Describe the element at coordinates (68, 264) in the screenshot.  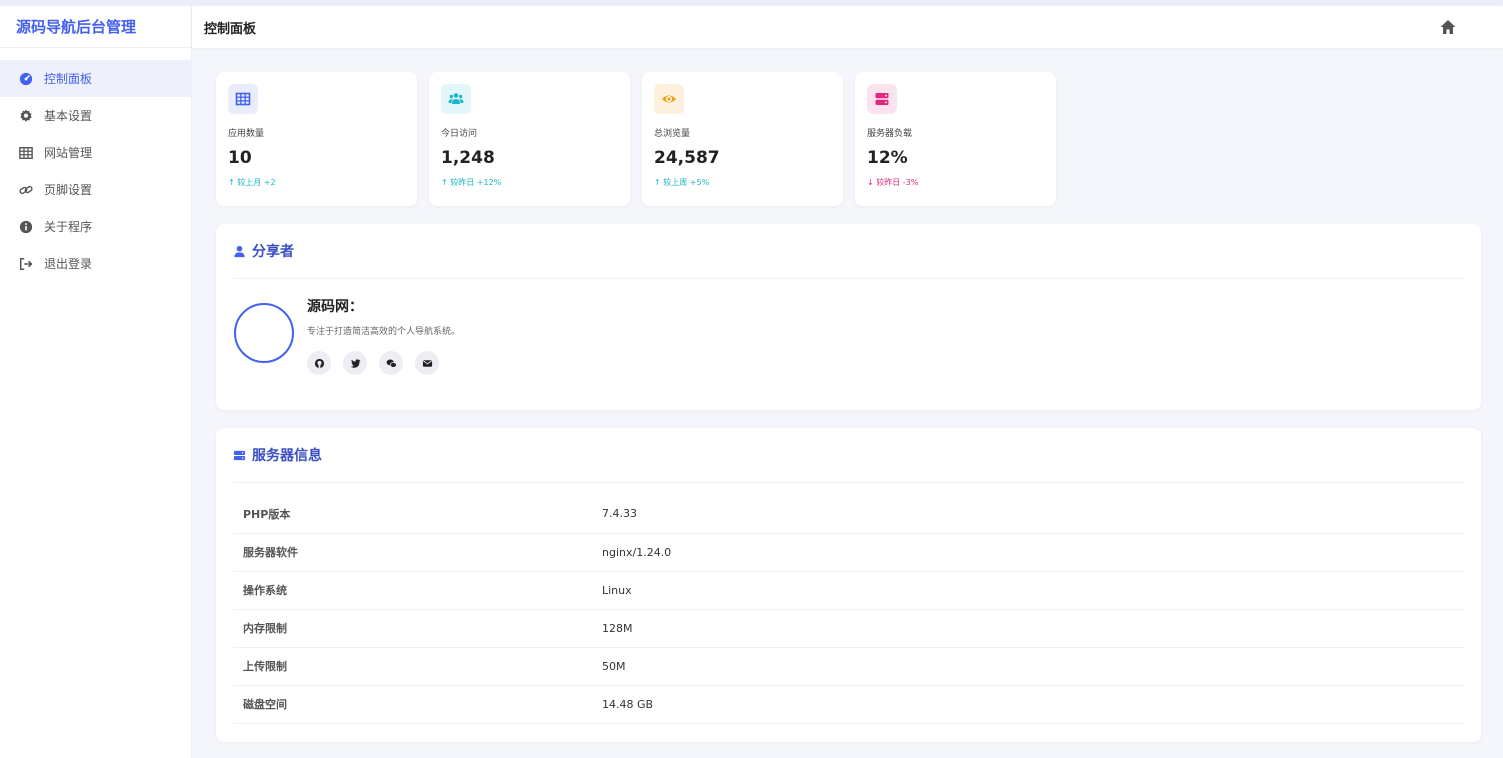
I see `sidebar-item-label: 退出登录` at that location.